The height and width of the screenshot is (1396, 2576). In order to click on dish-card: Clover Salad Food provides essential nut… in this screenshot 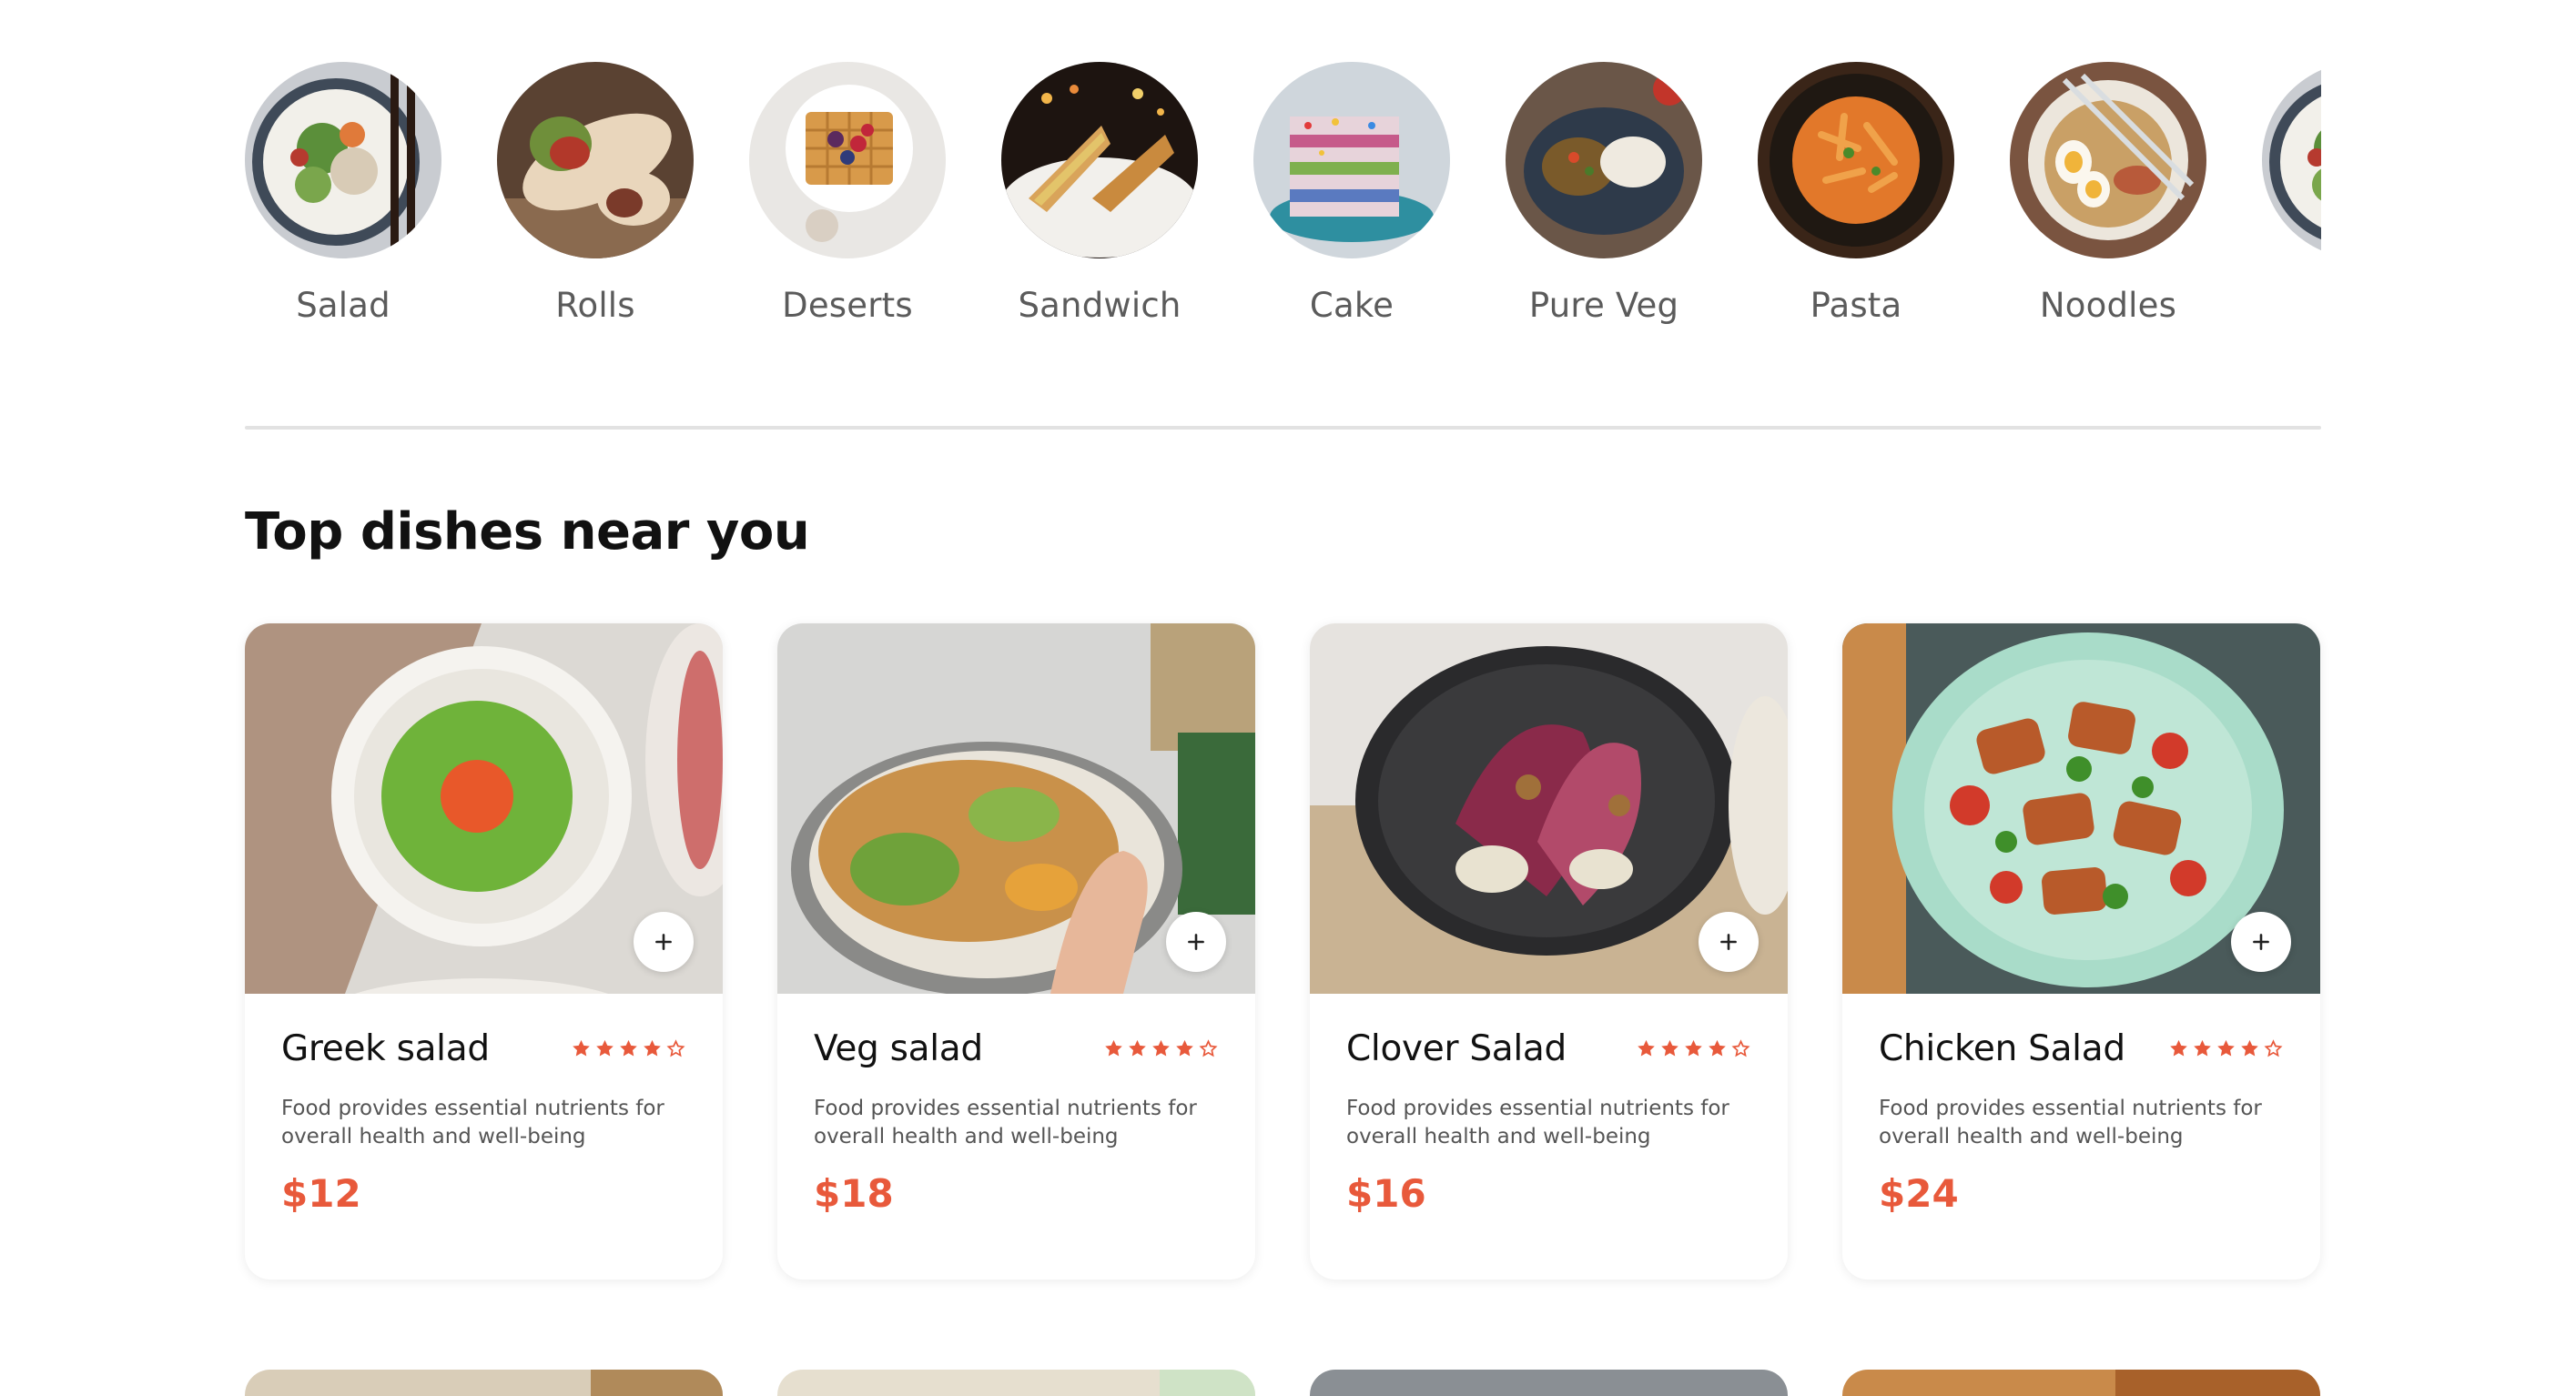, I will do `click(1549, 951)`.